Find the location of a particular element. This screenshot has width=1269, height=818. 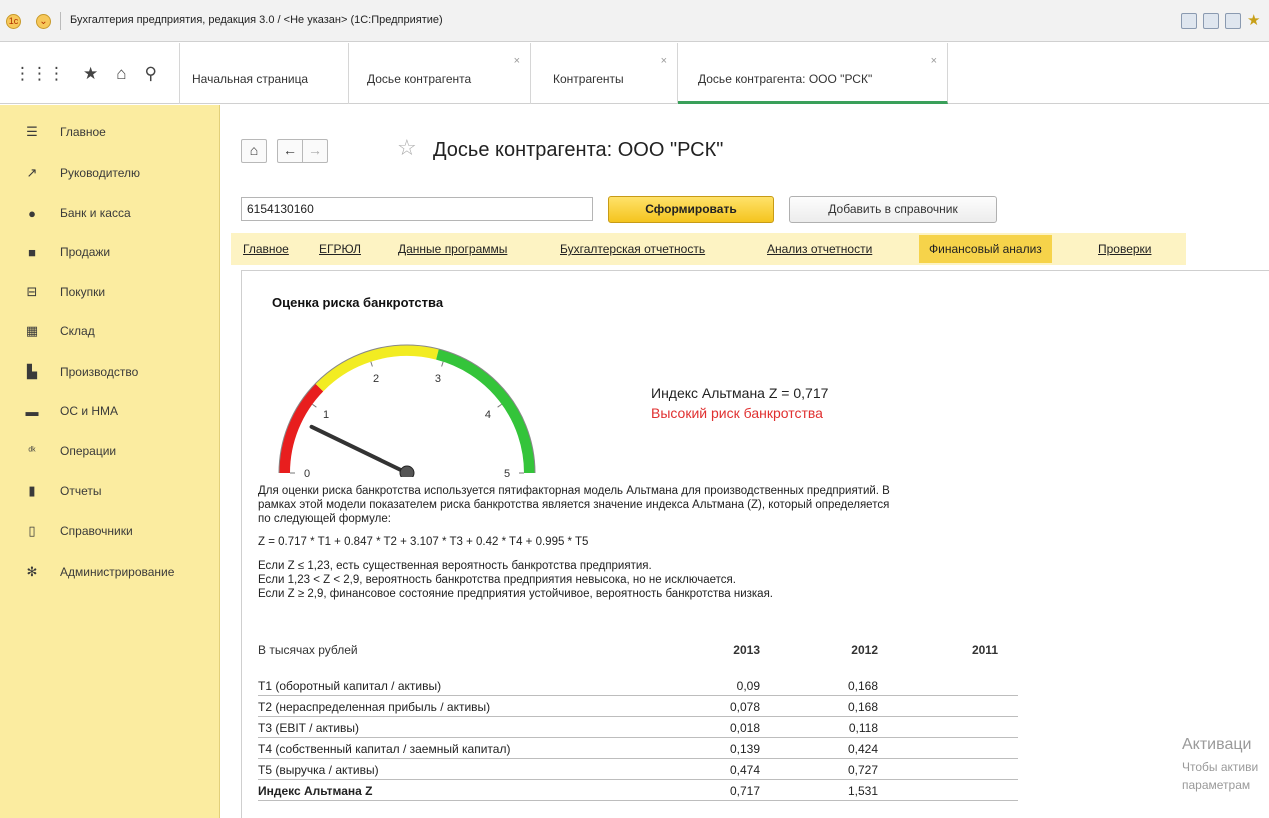

section-link-report-analysis: Анализ отчетности is located at coordinates (819, 249).